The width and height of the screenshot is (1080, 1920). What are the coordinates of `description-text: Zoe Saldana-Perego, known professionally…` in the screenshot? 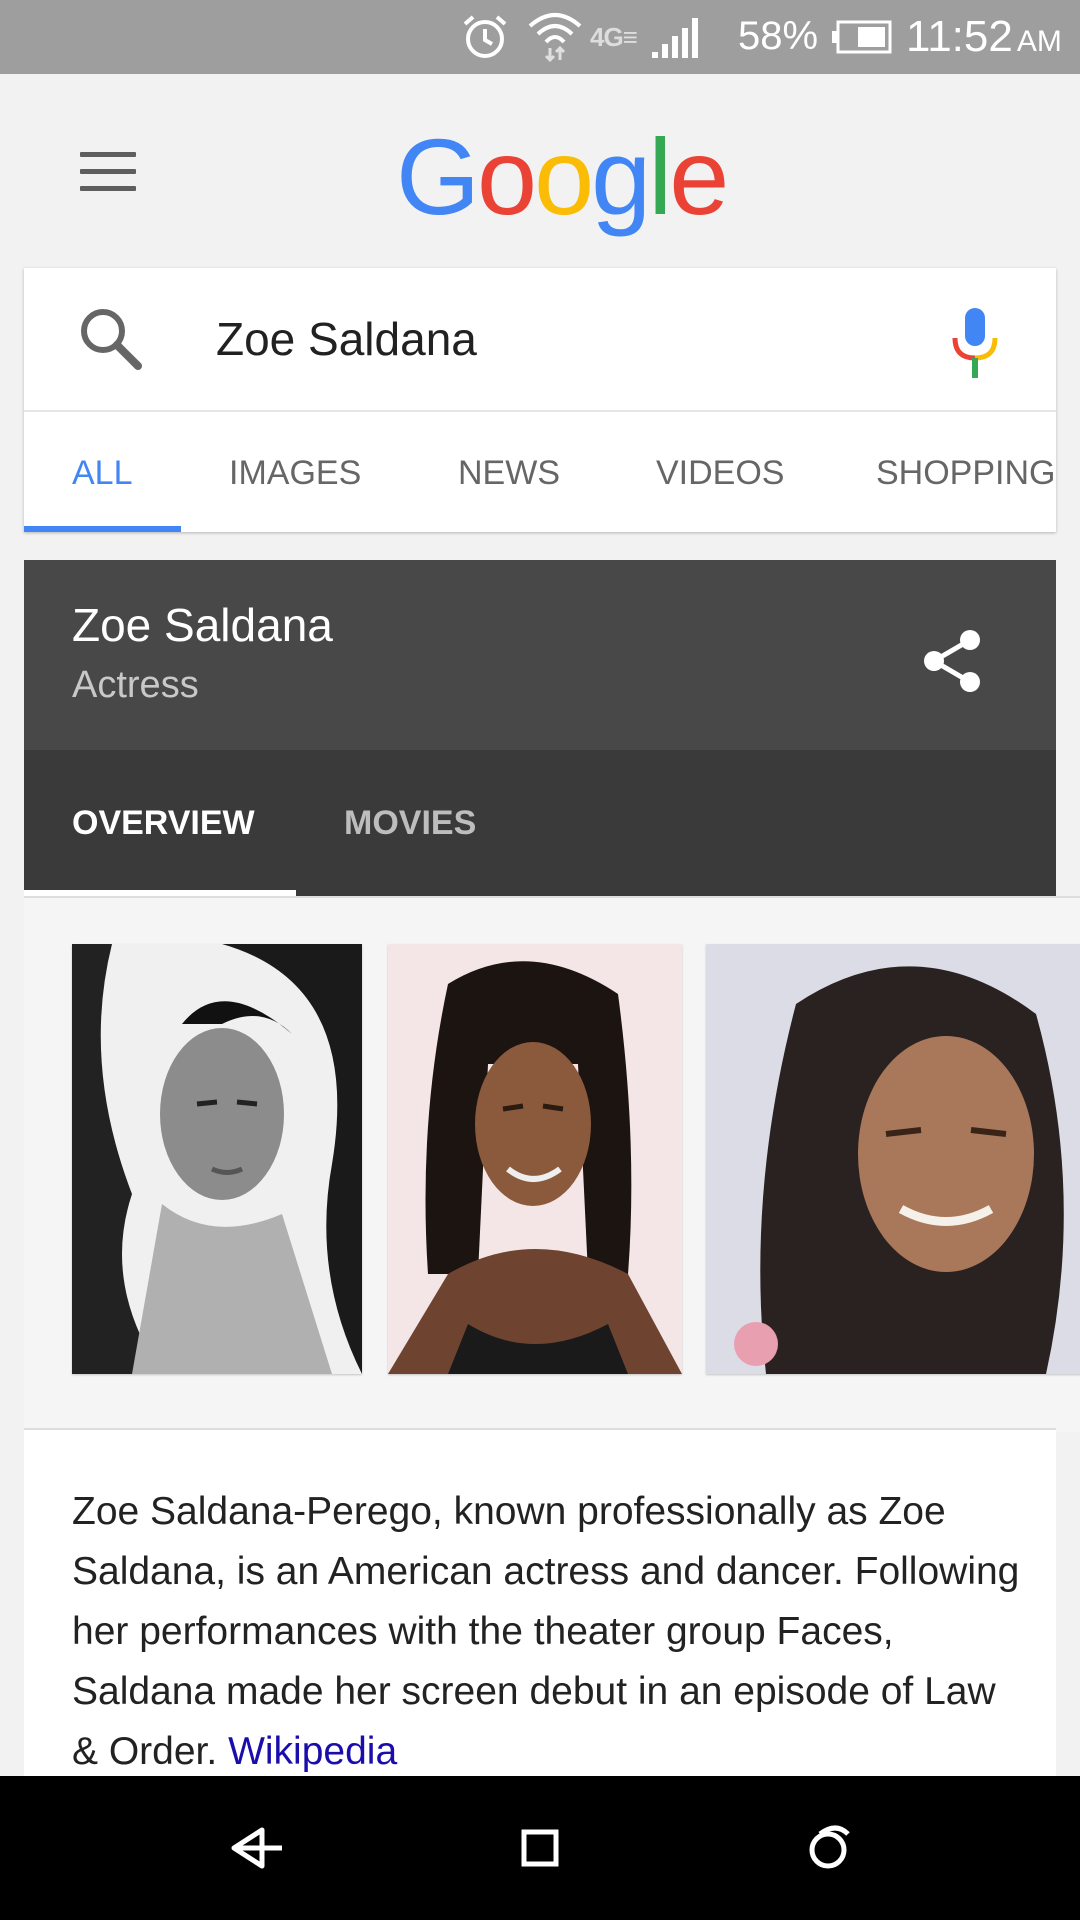 It's located at (546, 1631).